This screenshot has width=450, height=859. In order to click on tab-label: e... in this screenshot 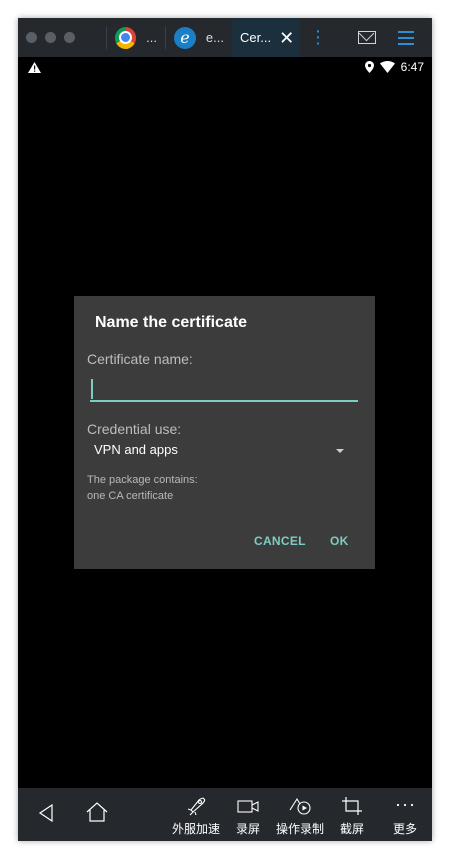, I will do `click(214, 37)`.